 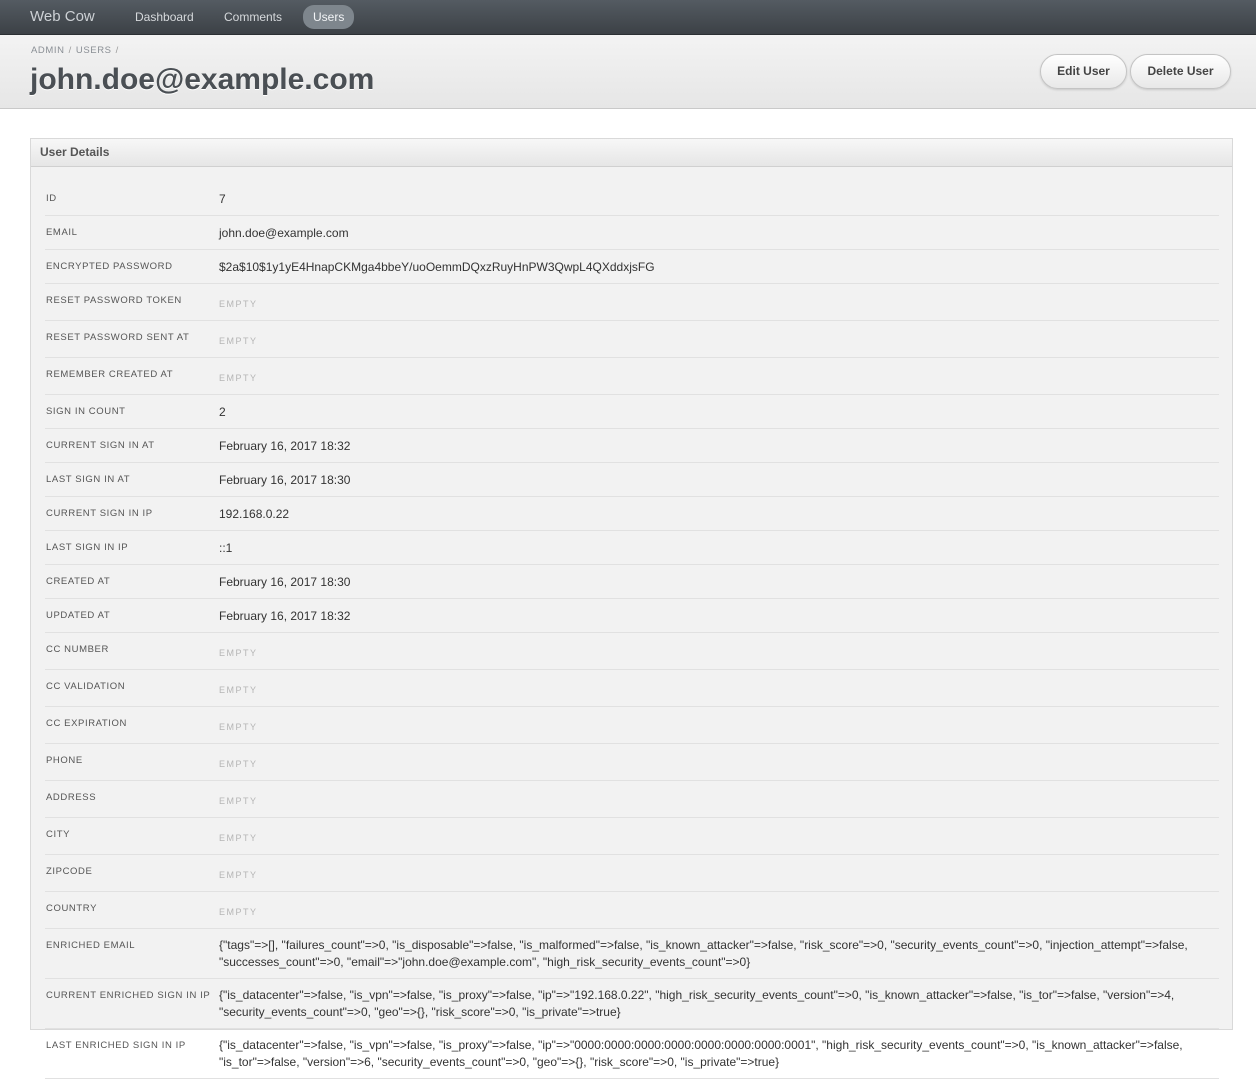 I want to click on detail-label: ID, so click(x=51, y=198).